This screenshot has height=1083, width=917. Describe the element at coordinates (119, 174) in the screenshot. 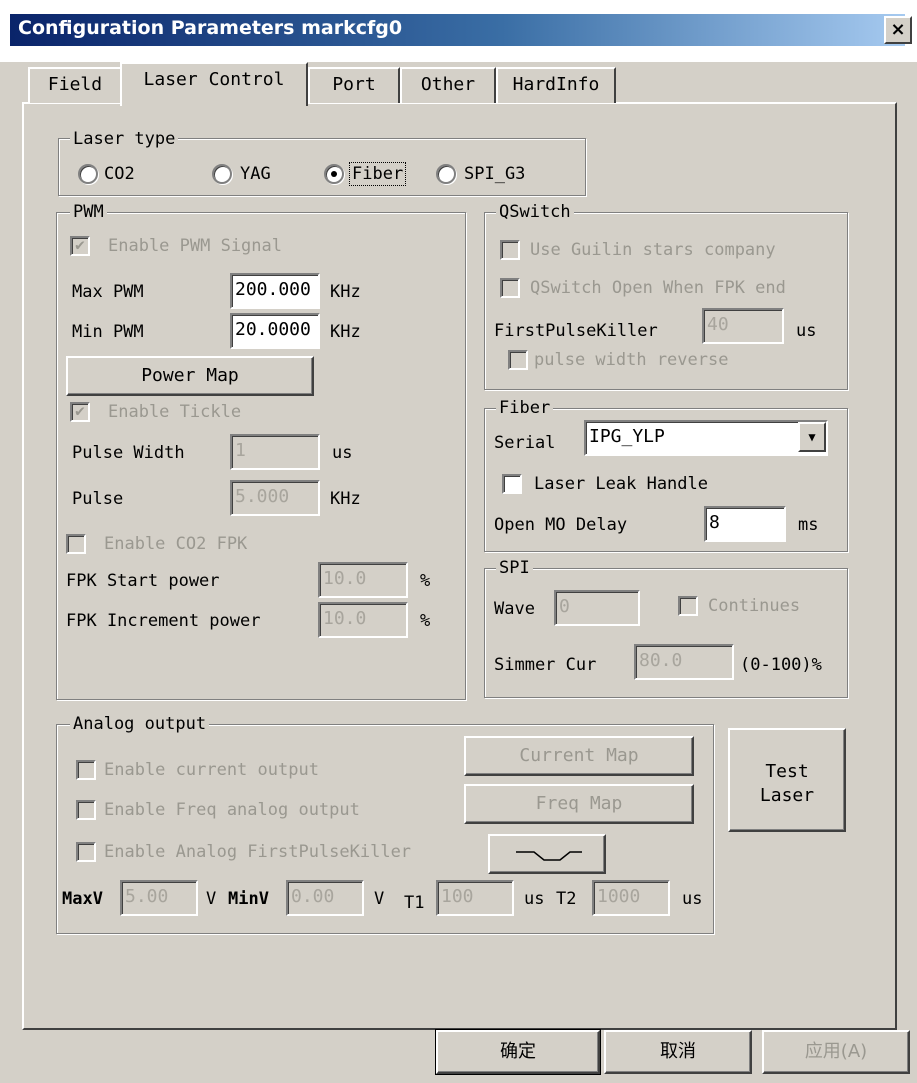

I see `radio-co2-label: CO2` at that location.